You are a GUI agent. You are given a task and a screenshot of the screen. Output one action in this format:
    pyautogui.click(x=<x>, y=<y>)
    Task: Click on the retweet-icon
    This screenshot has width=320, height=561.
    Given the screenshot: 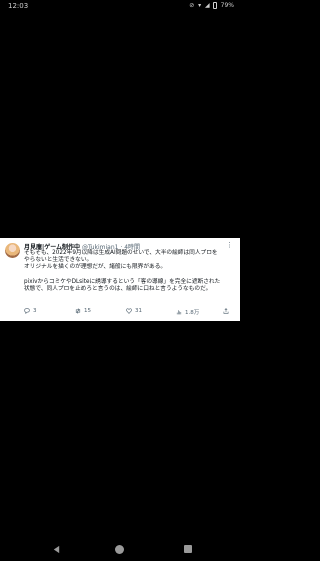 What is the action you would take?
    pyautogui.click(x=78, y=311)
    